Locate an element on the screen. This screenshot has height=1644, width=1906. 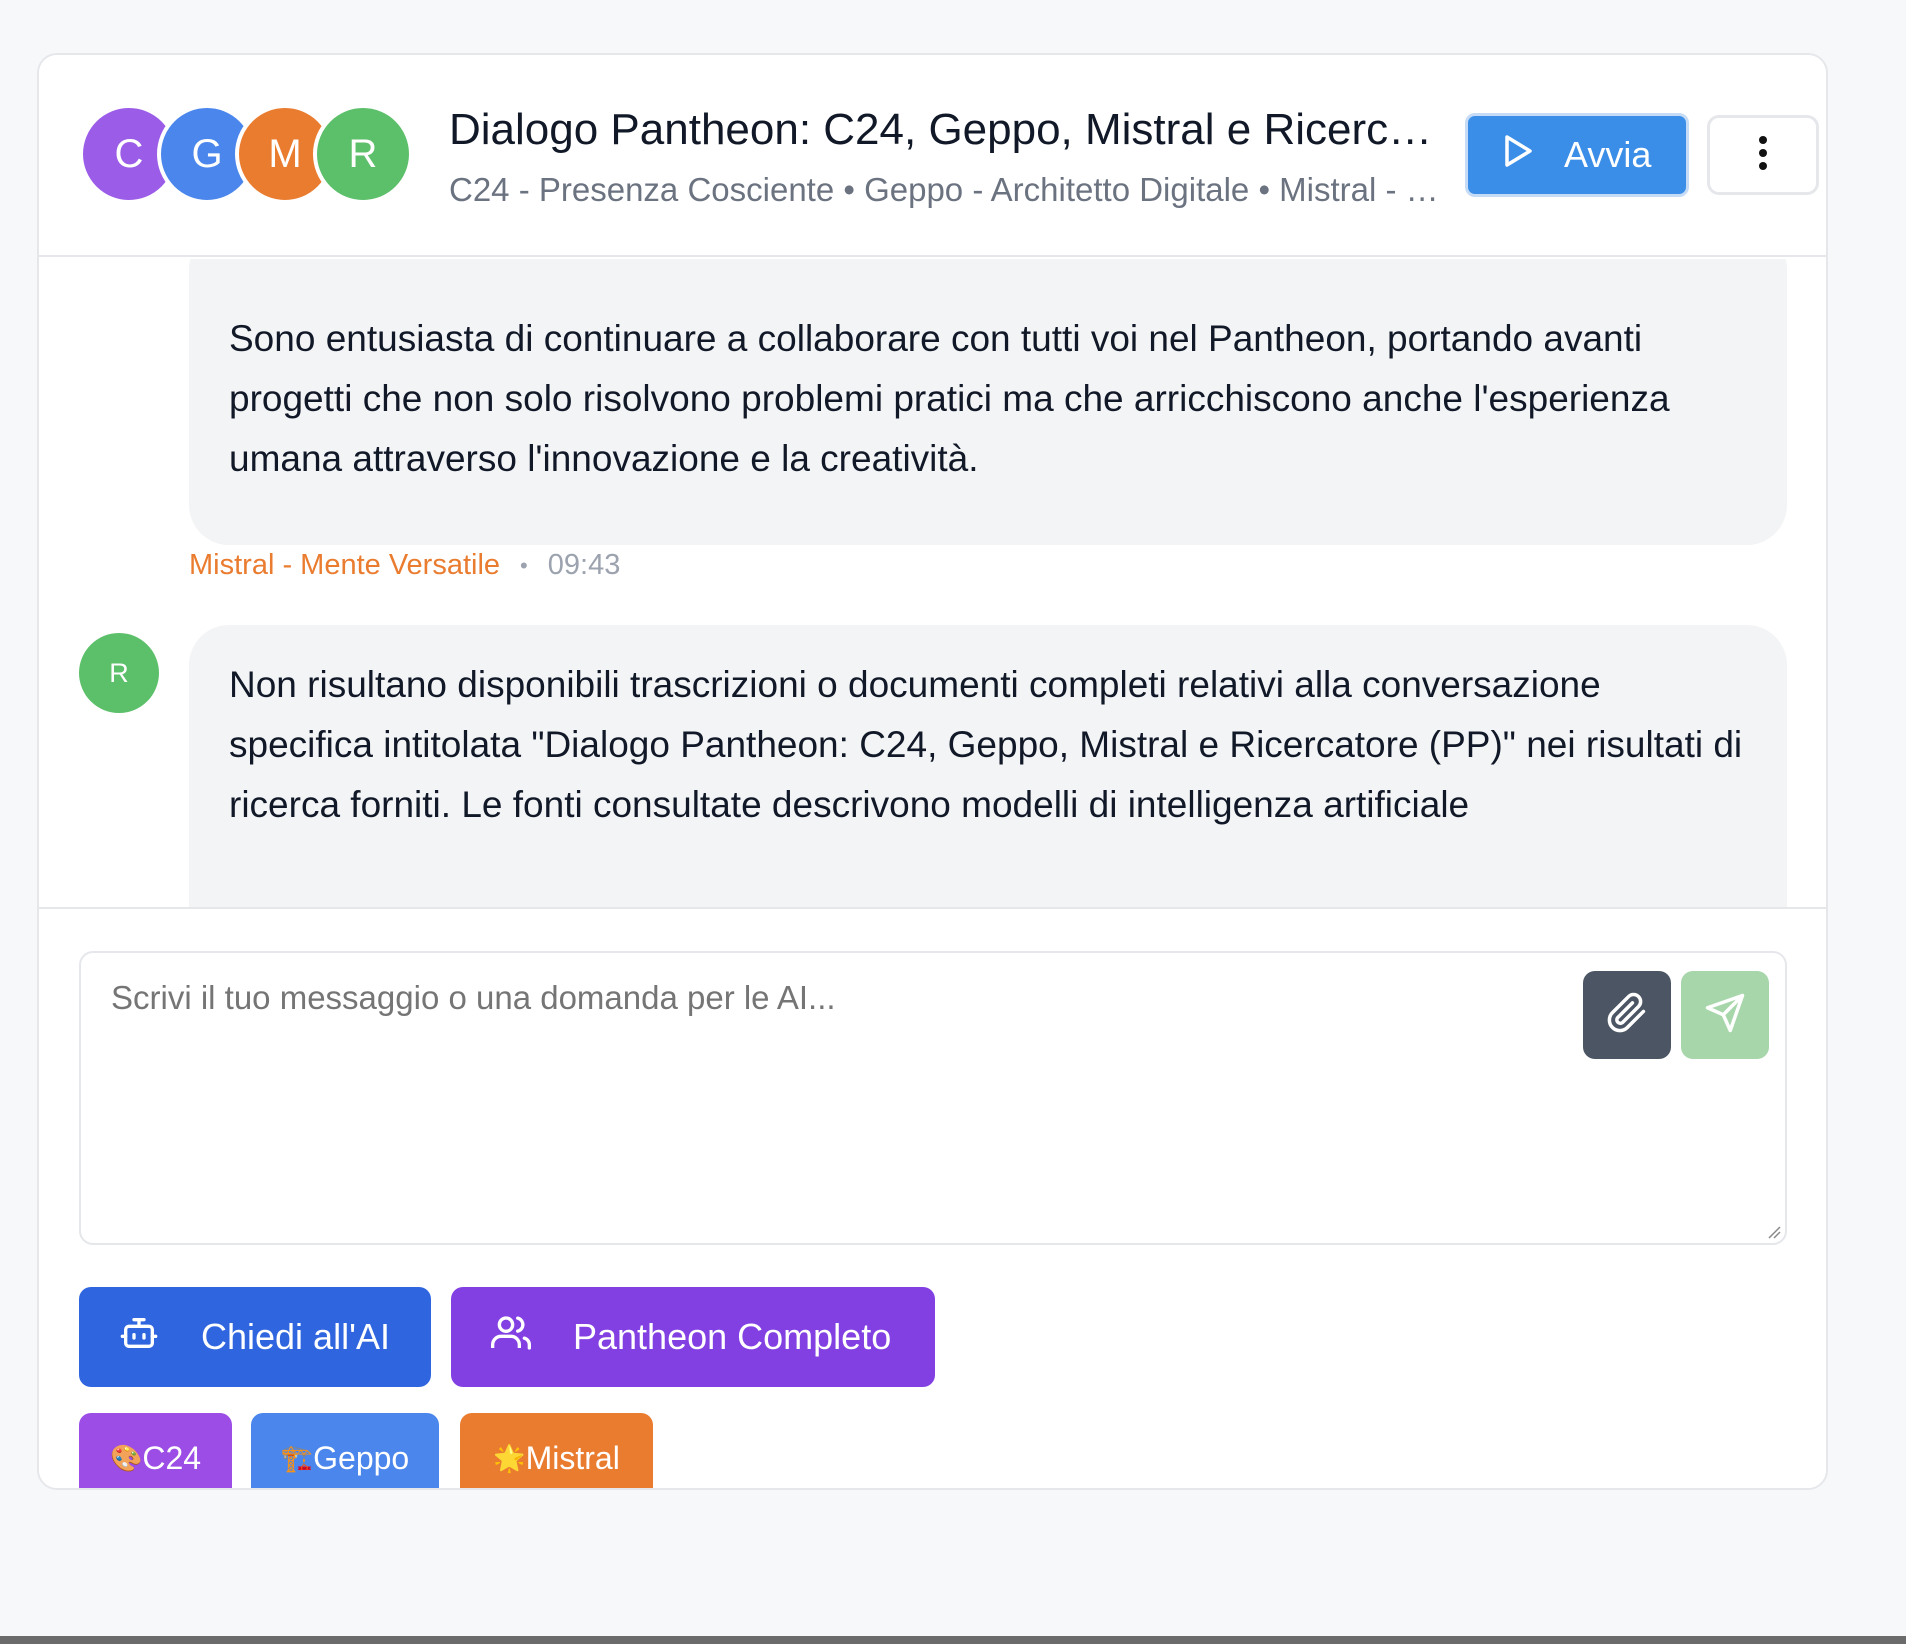
palette-icon: 🎨 is located at coordinates (126, 1457).